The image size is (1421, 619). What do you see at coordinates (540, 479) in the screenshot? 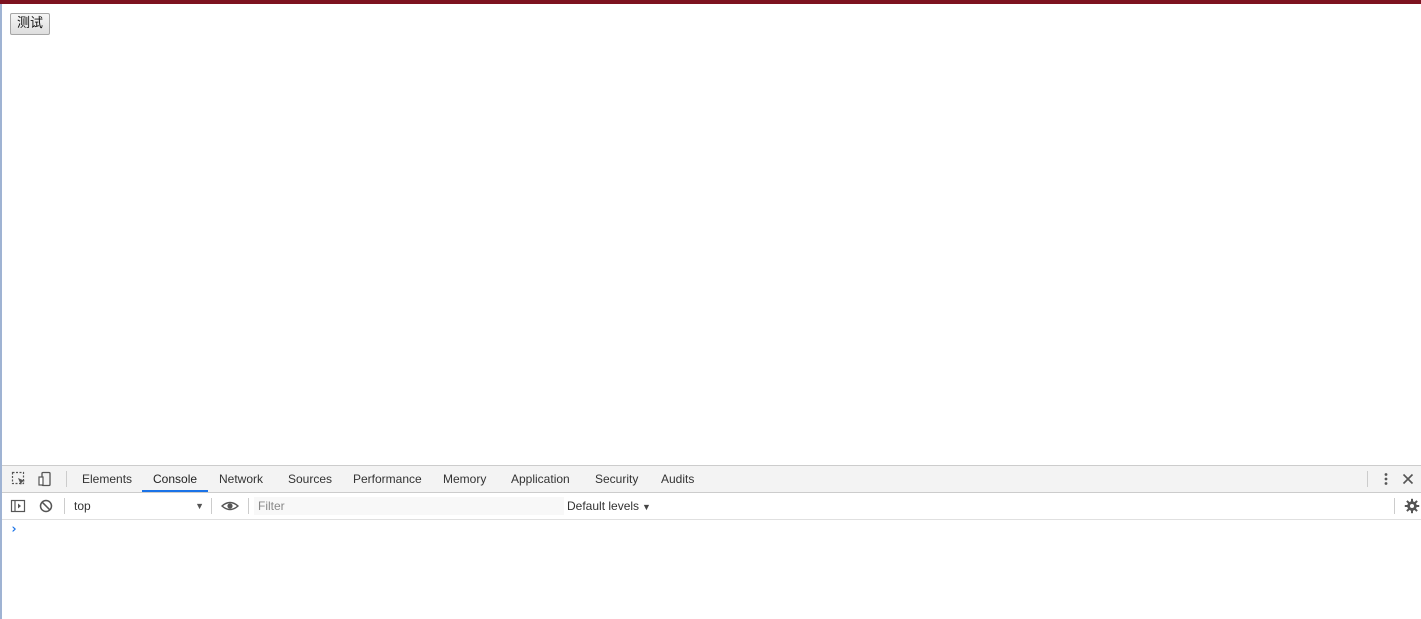
I see `tab-application: Application` at bounding box center [540, 479].